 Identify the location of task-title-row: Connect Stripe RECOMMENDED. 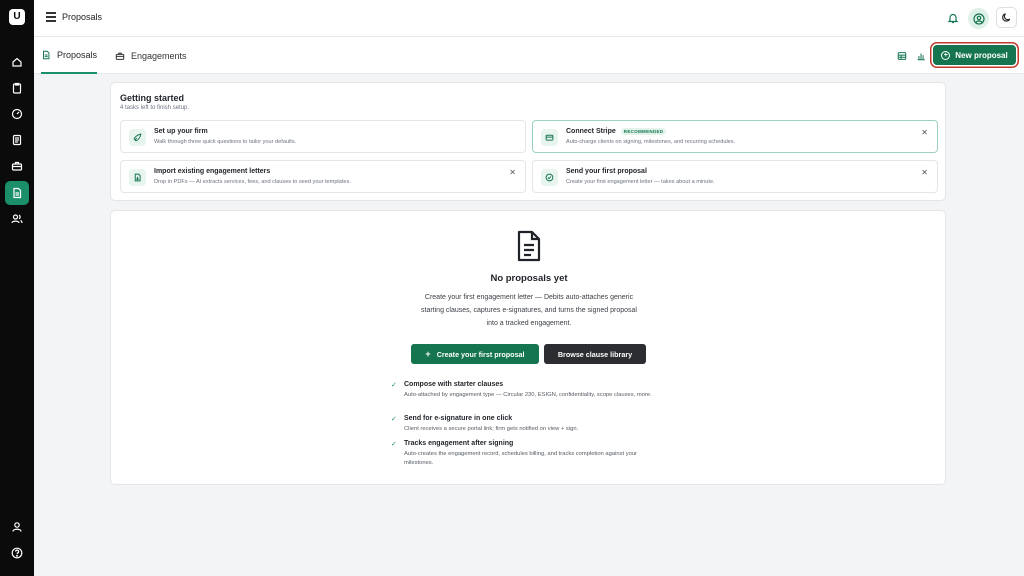
(616, 131).